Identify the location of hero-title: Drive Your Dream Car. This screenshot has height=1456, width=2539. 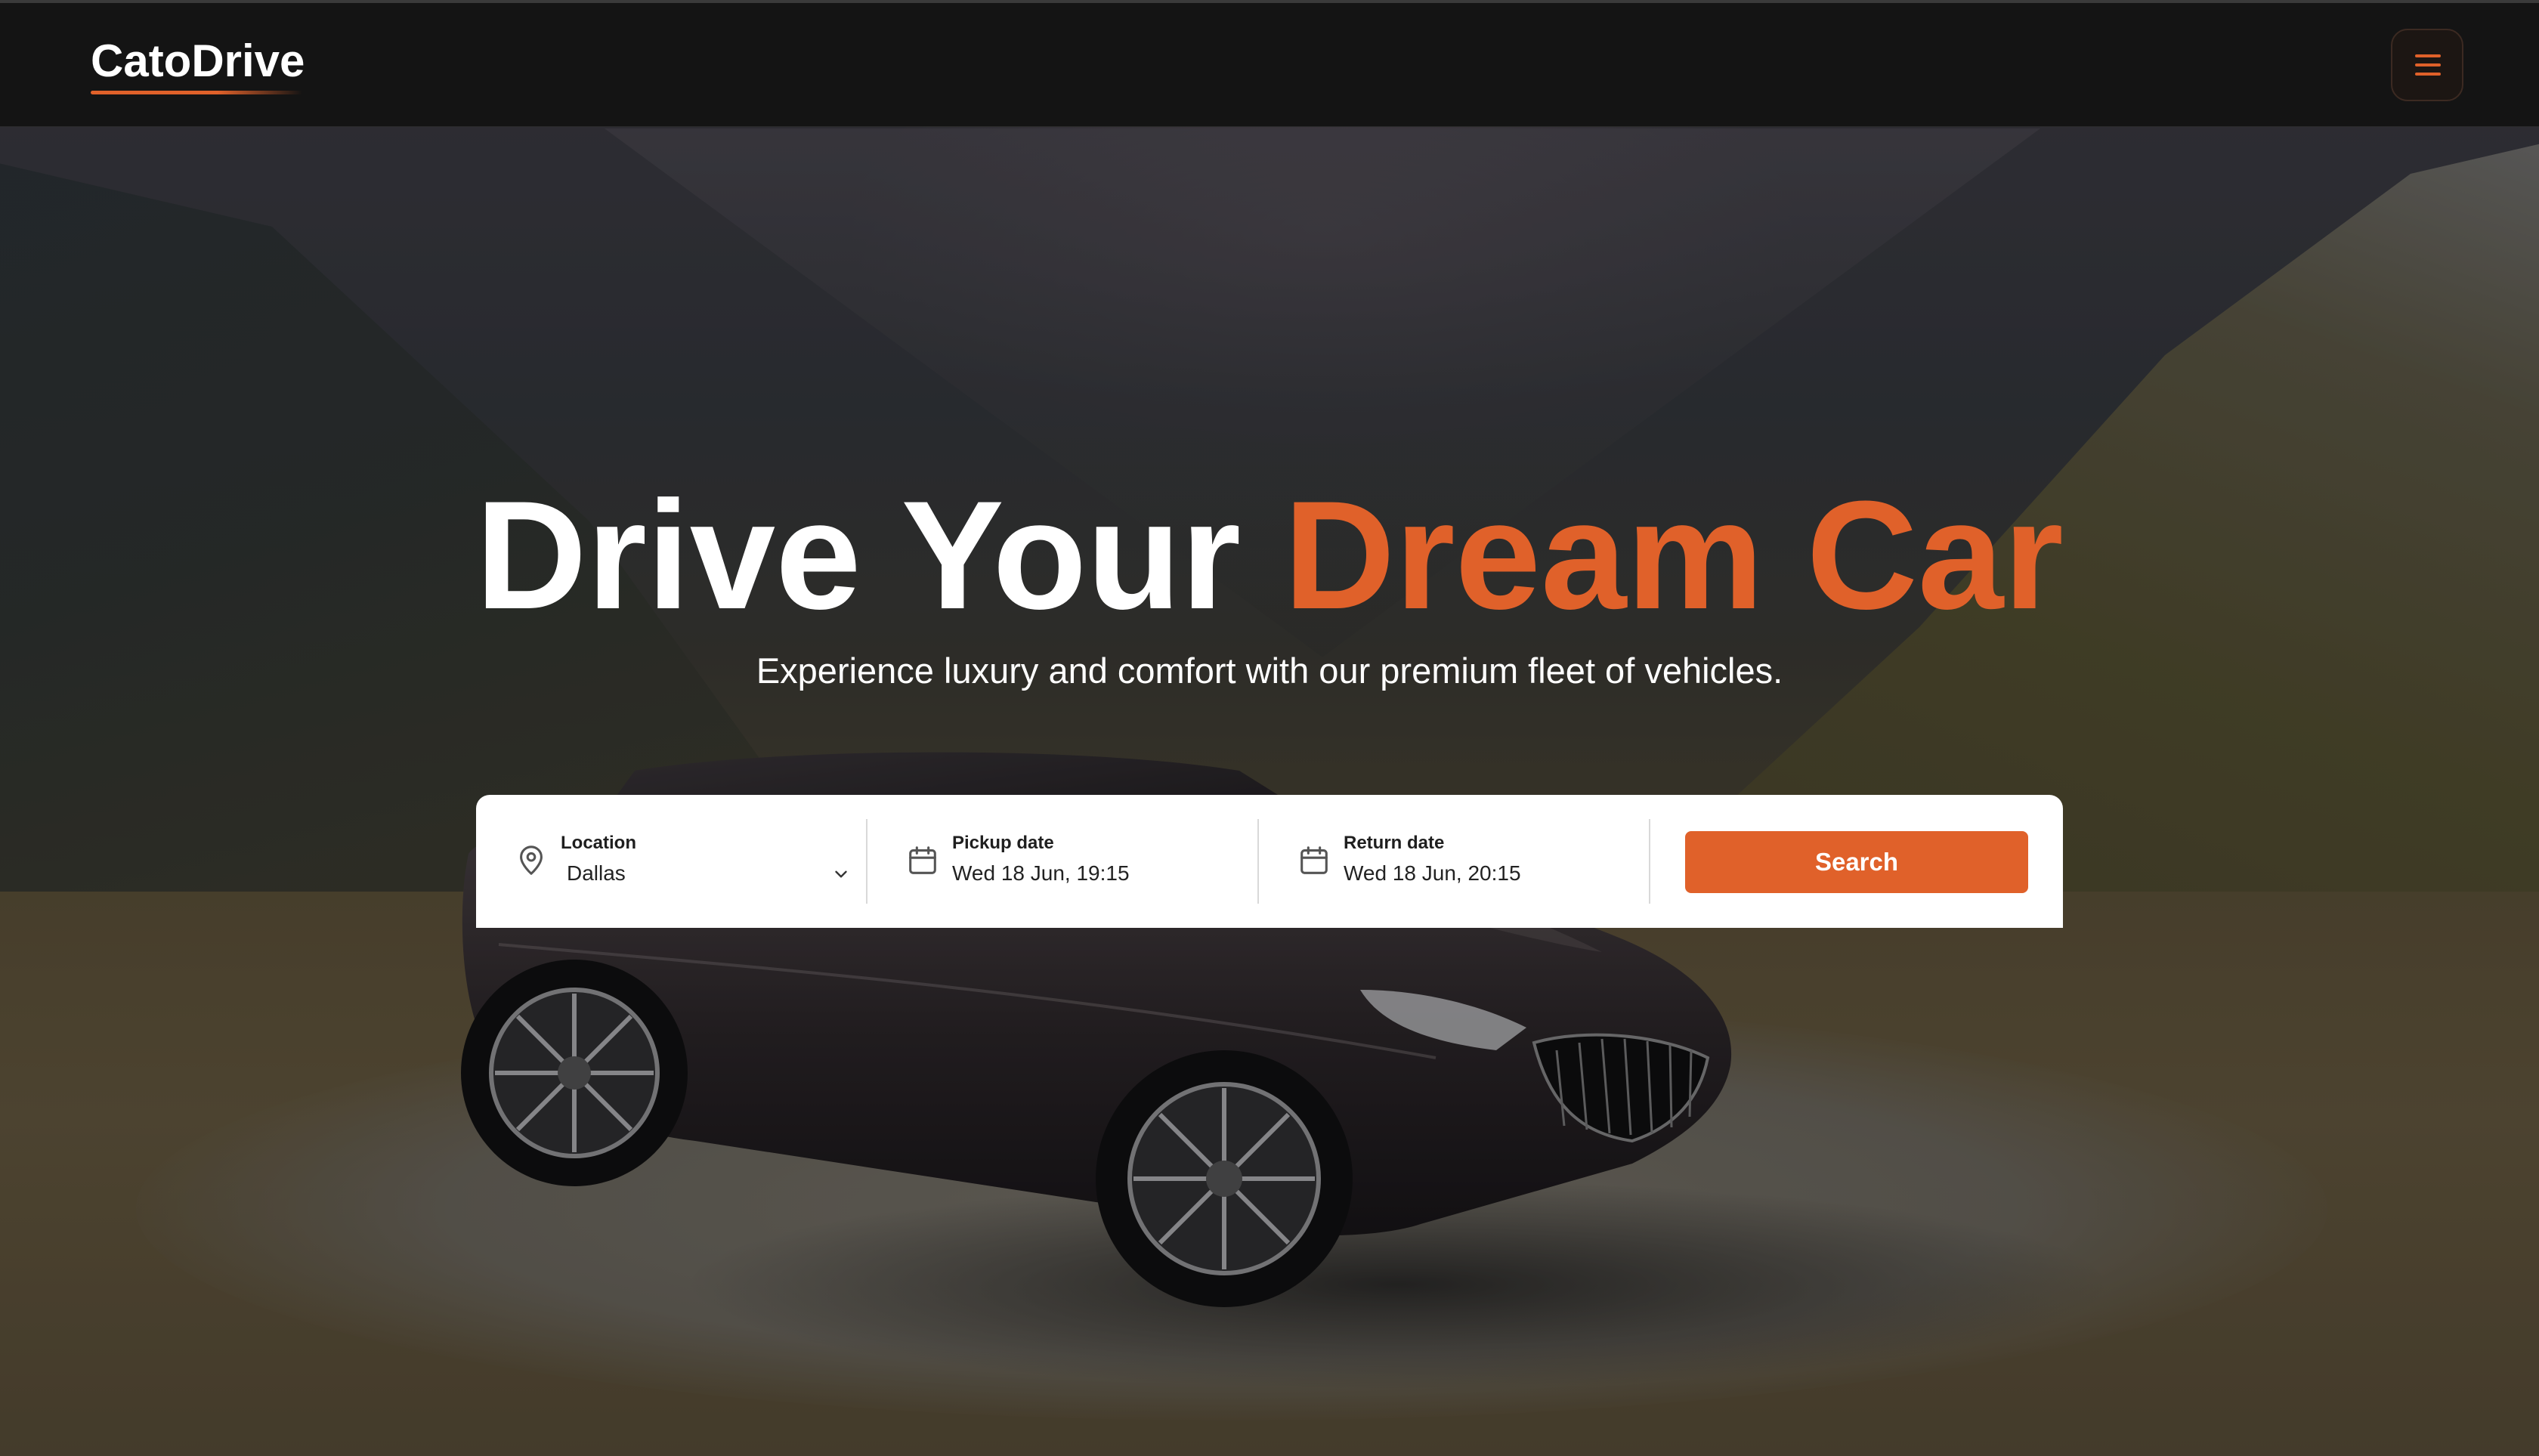
(1269, 555).